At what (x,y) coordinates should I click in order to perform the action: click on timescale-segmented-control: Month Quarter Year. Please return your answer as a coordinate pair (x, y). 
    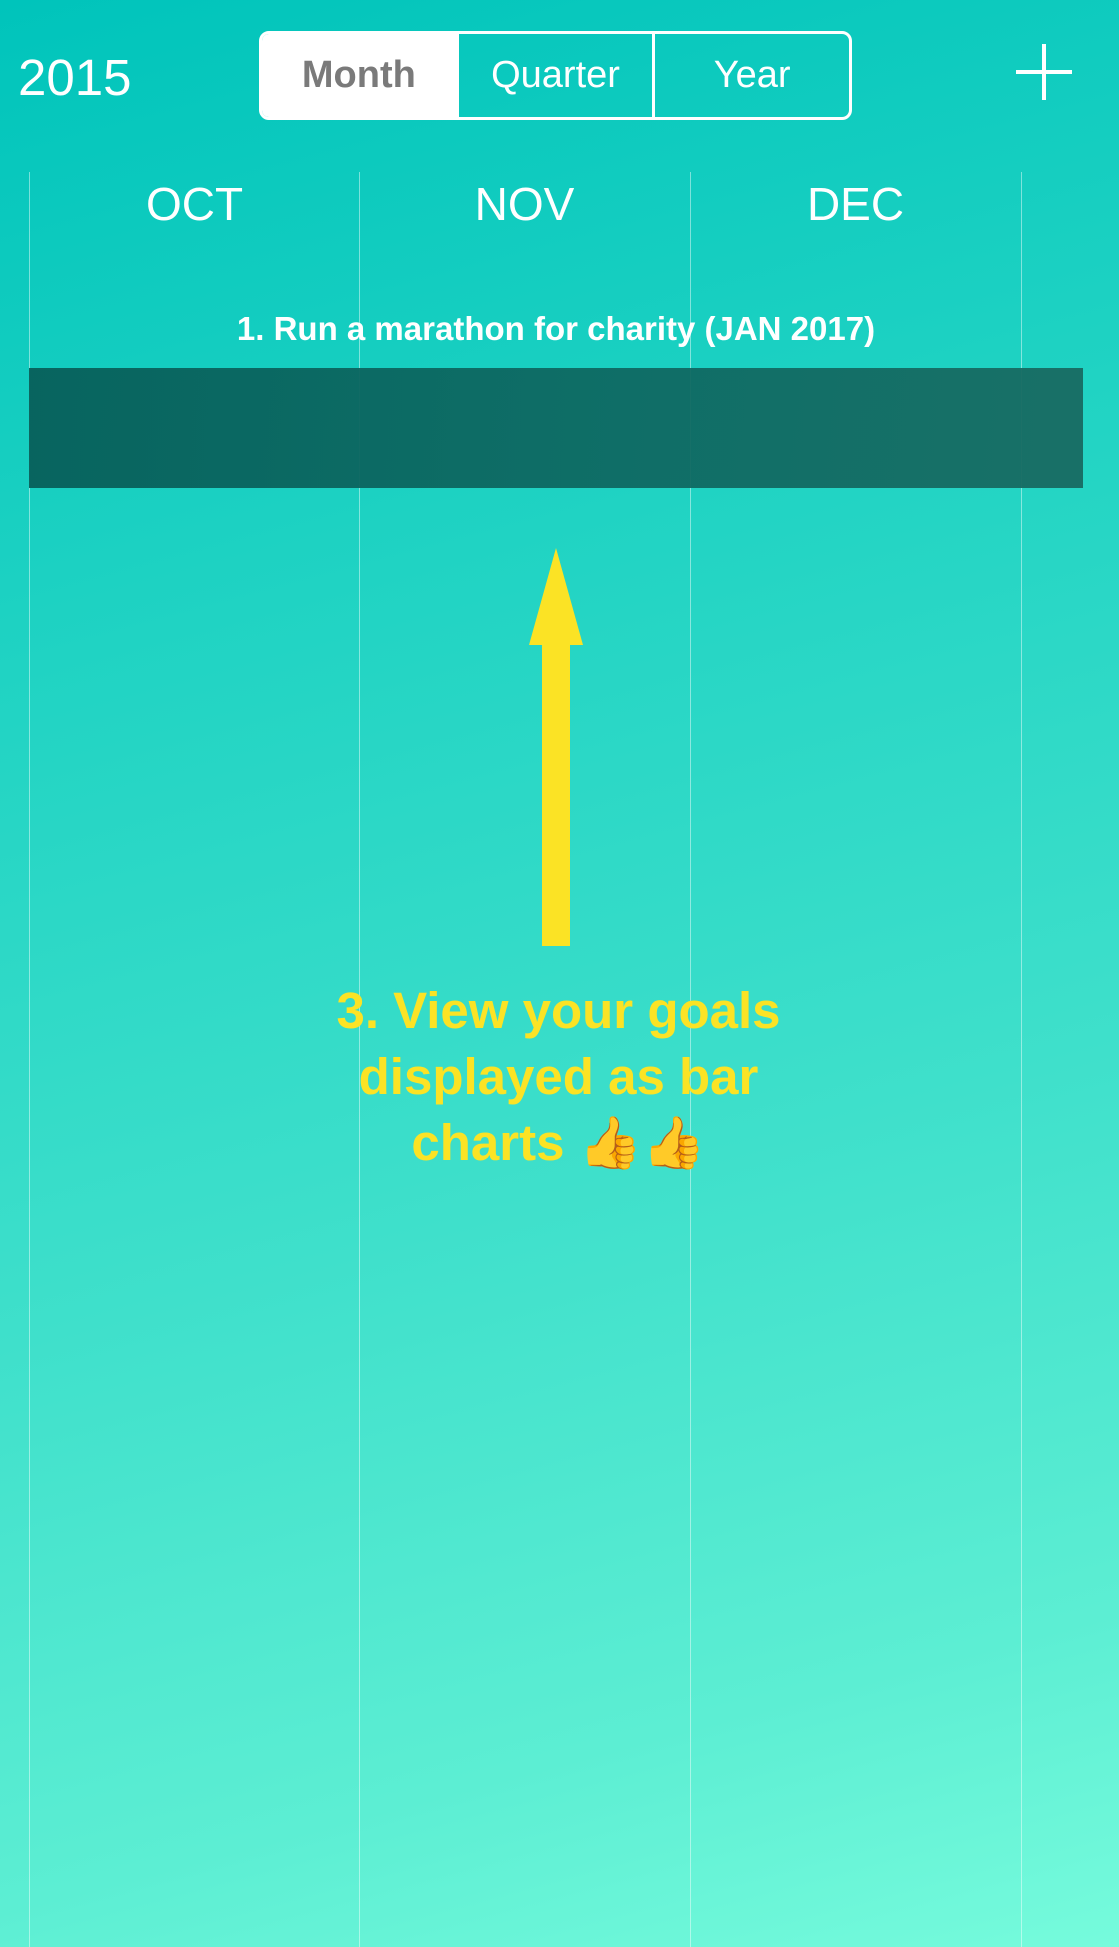
    Looking at the image, I should click on (555, 75).